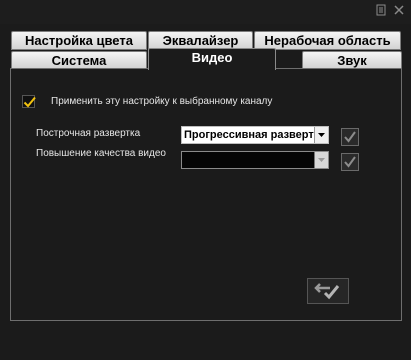 This screenshot has height=360, width=411. I want to click on video-enhancement-checkbox, so click(350, 162).